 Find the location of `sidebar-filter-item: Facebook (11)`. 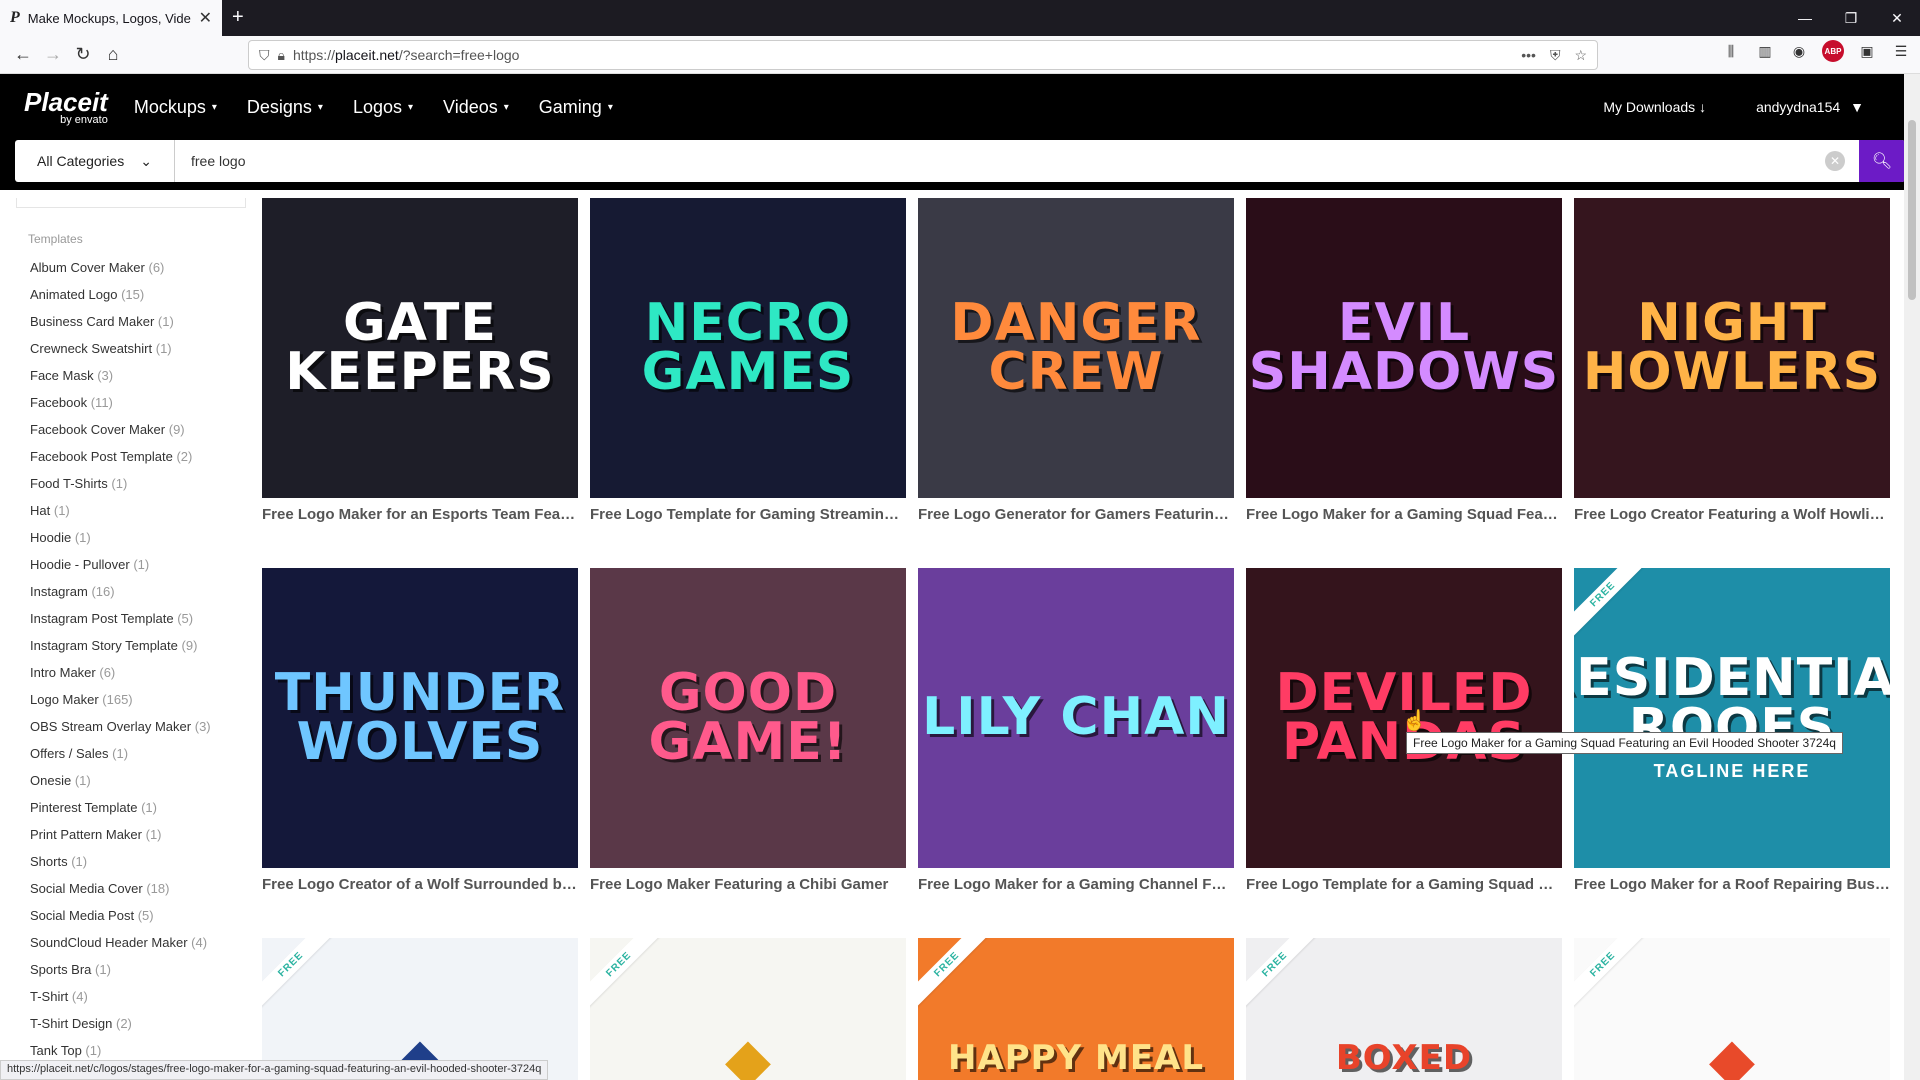

sidebar-filter-item: Facebook (11) is located at coordinates (143, 402).